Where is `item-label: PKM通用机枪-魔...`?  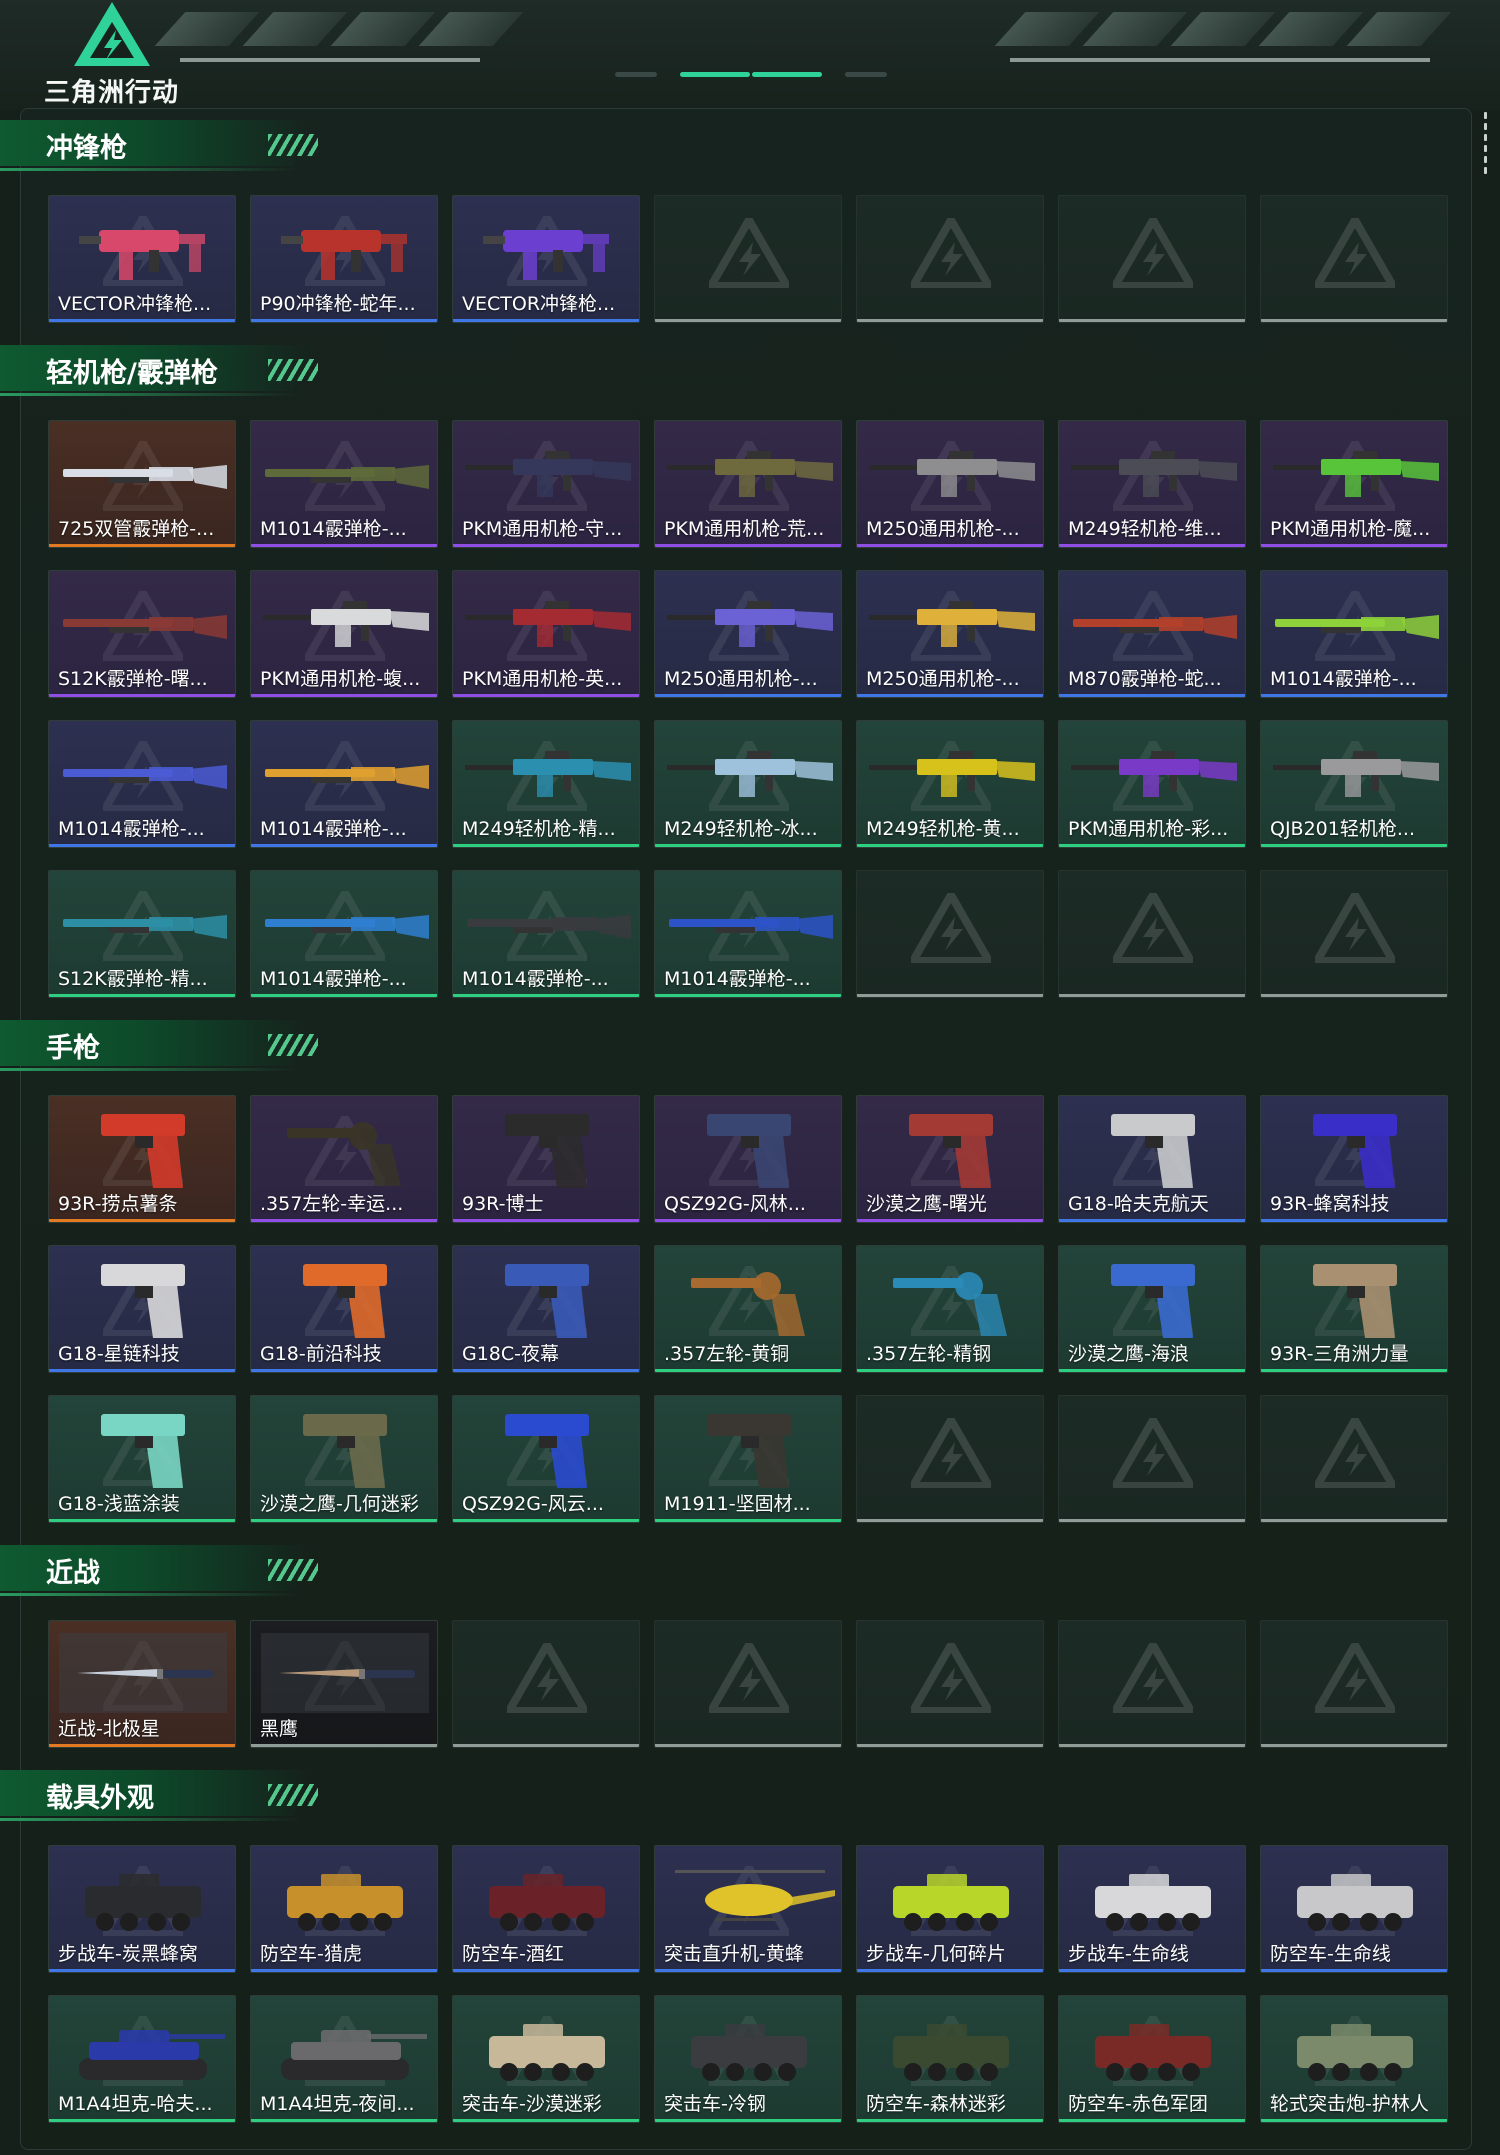
item-label: PKM通用机枪-魔... is located at coordinates (1350, 529).